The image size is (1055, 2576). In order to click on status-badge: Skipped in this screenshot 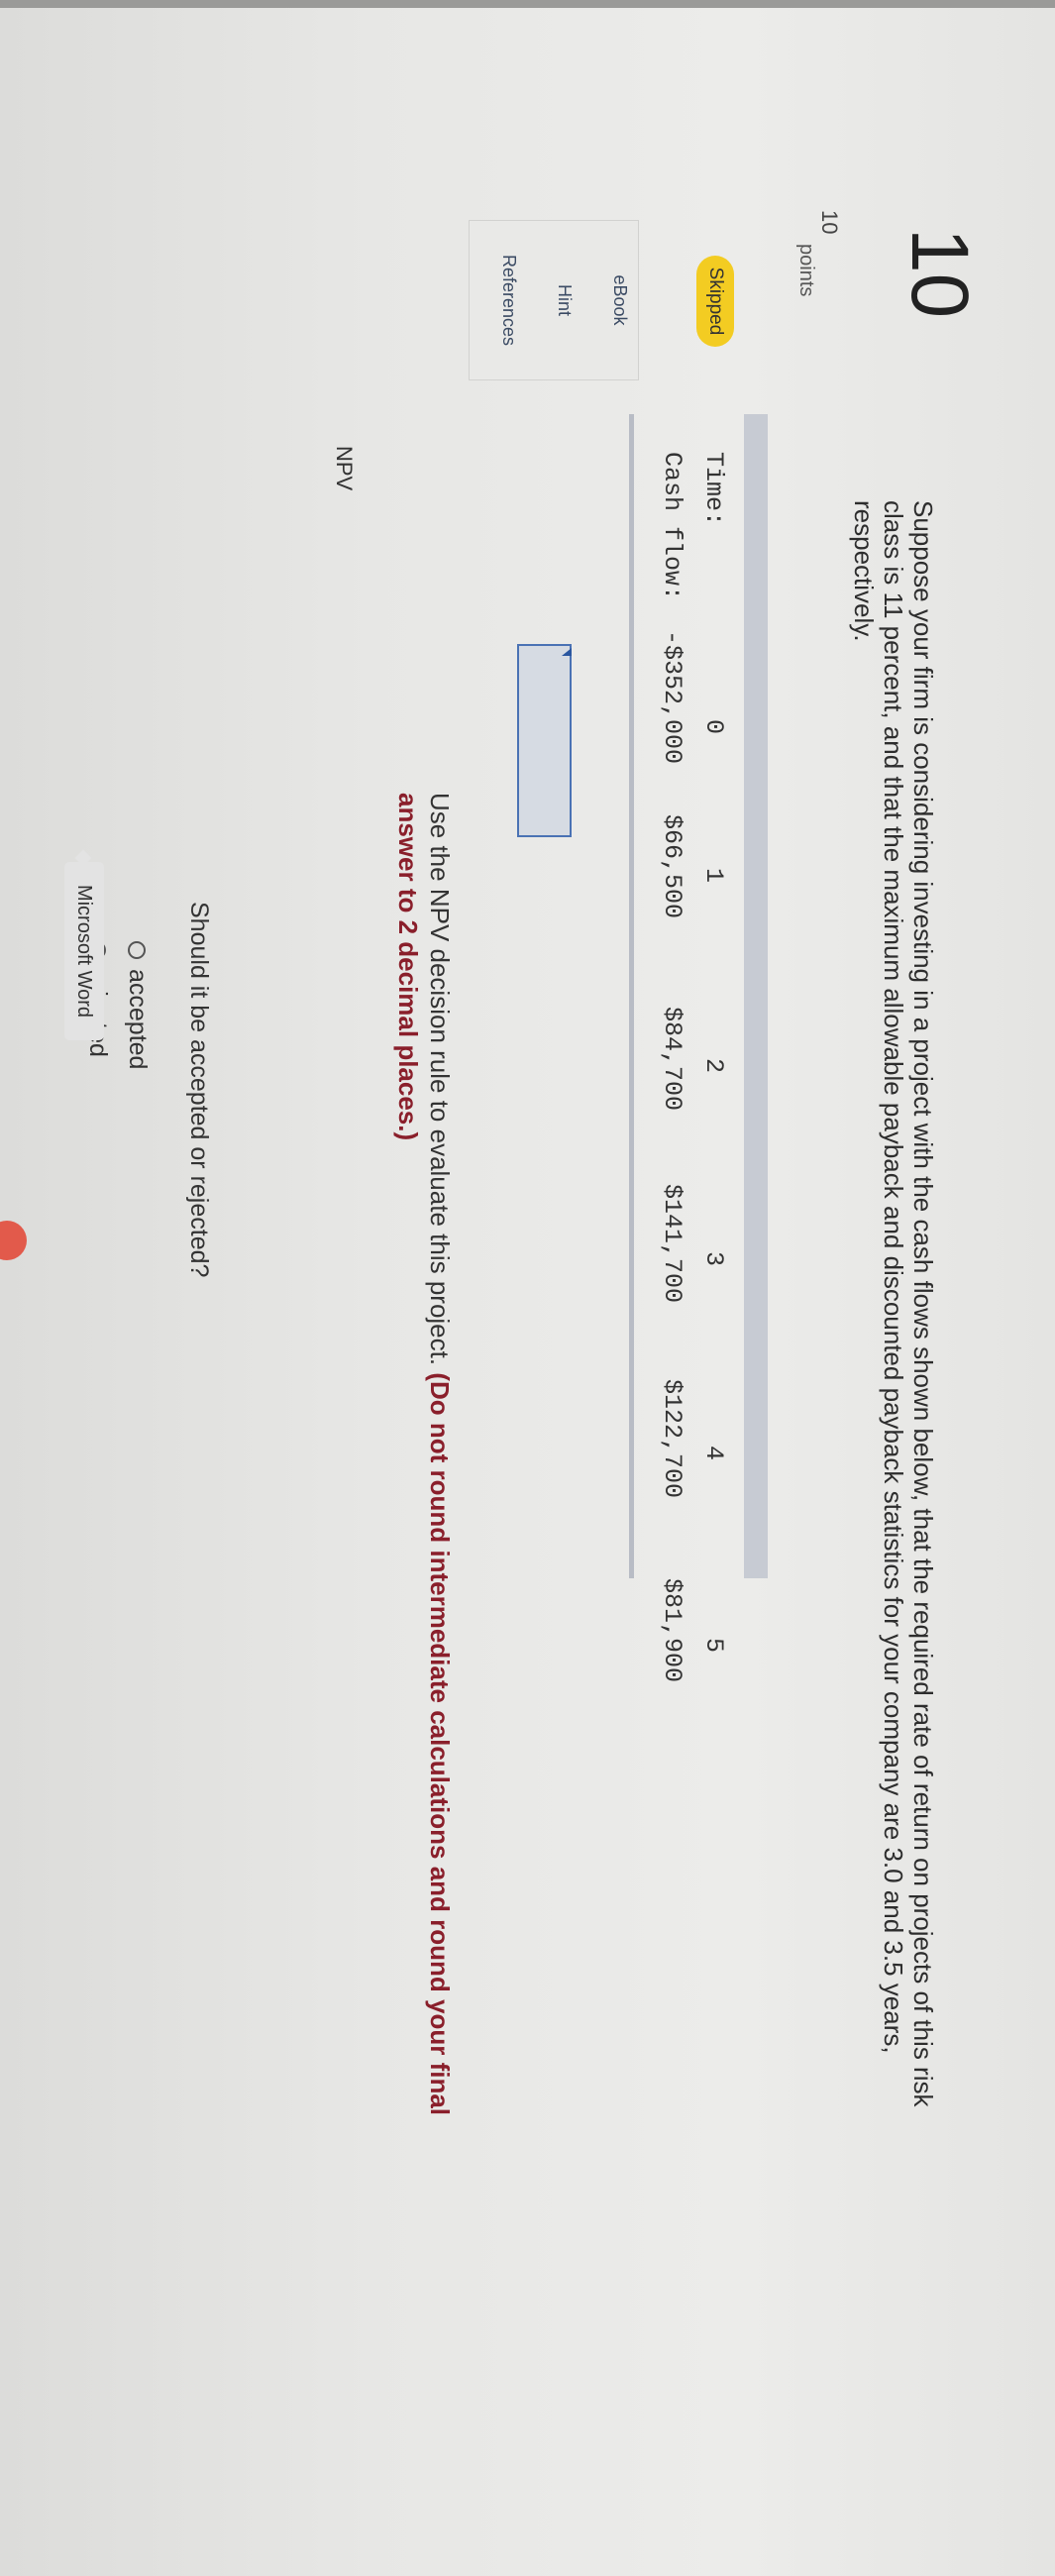, I will do `click(715, 301)`.